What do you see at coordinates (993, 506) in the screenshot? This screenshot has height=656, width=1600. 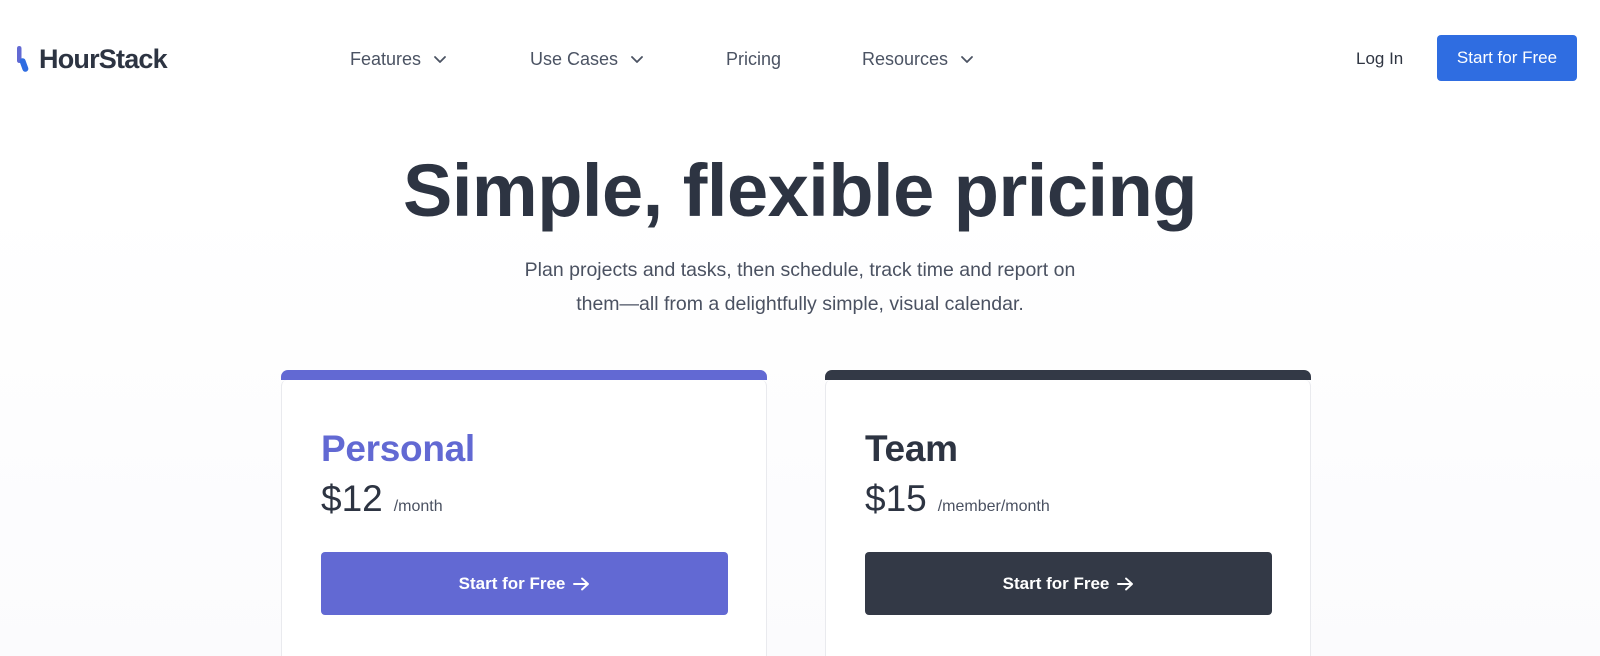 I see `price-unit: /member/month` at bounding box center [993, 506].